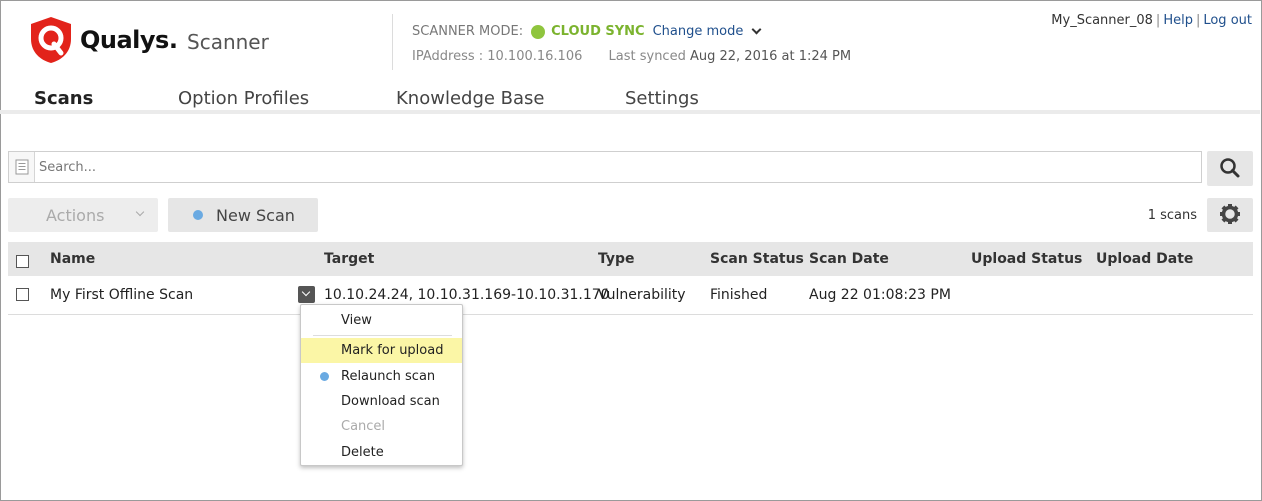 The height and width of the screenshot is (501, 1262). I want to click on scanner-mode-label: SCANNER MODE:, so click(468, 31).